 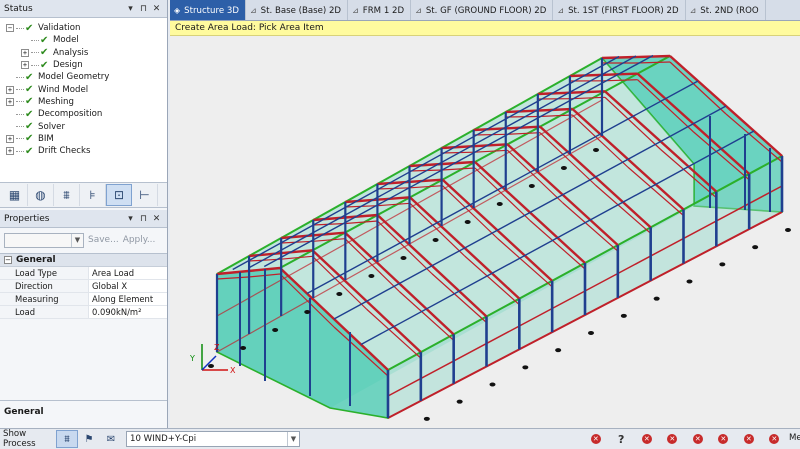 What do you see at coordinates (482, 10) in the screenshot?
I see `tab-st-gf-ground-floor-2d: ⊿ St. GF (GROUND FLOOR) 2D` at bounding box center [482, 10].